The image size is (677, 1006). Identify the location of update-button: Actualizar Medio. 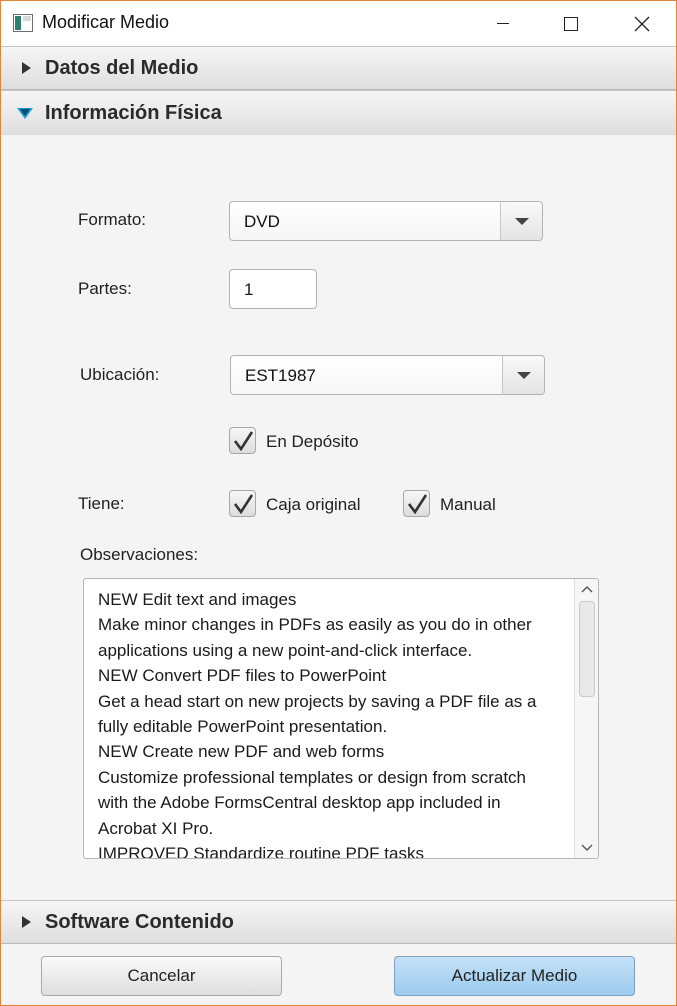
(514, 976).